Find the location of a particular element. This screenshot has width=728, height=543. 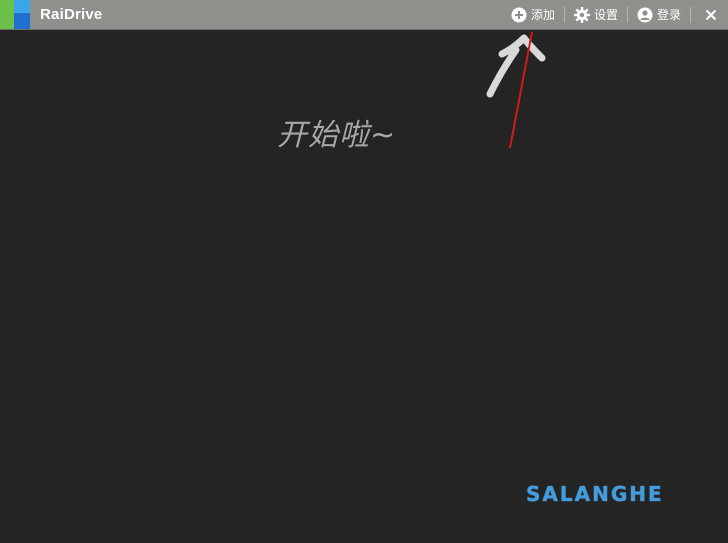

login-button: 登录 is located at coordinates (659, 14).